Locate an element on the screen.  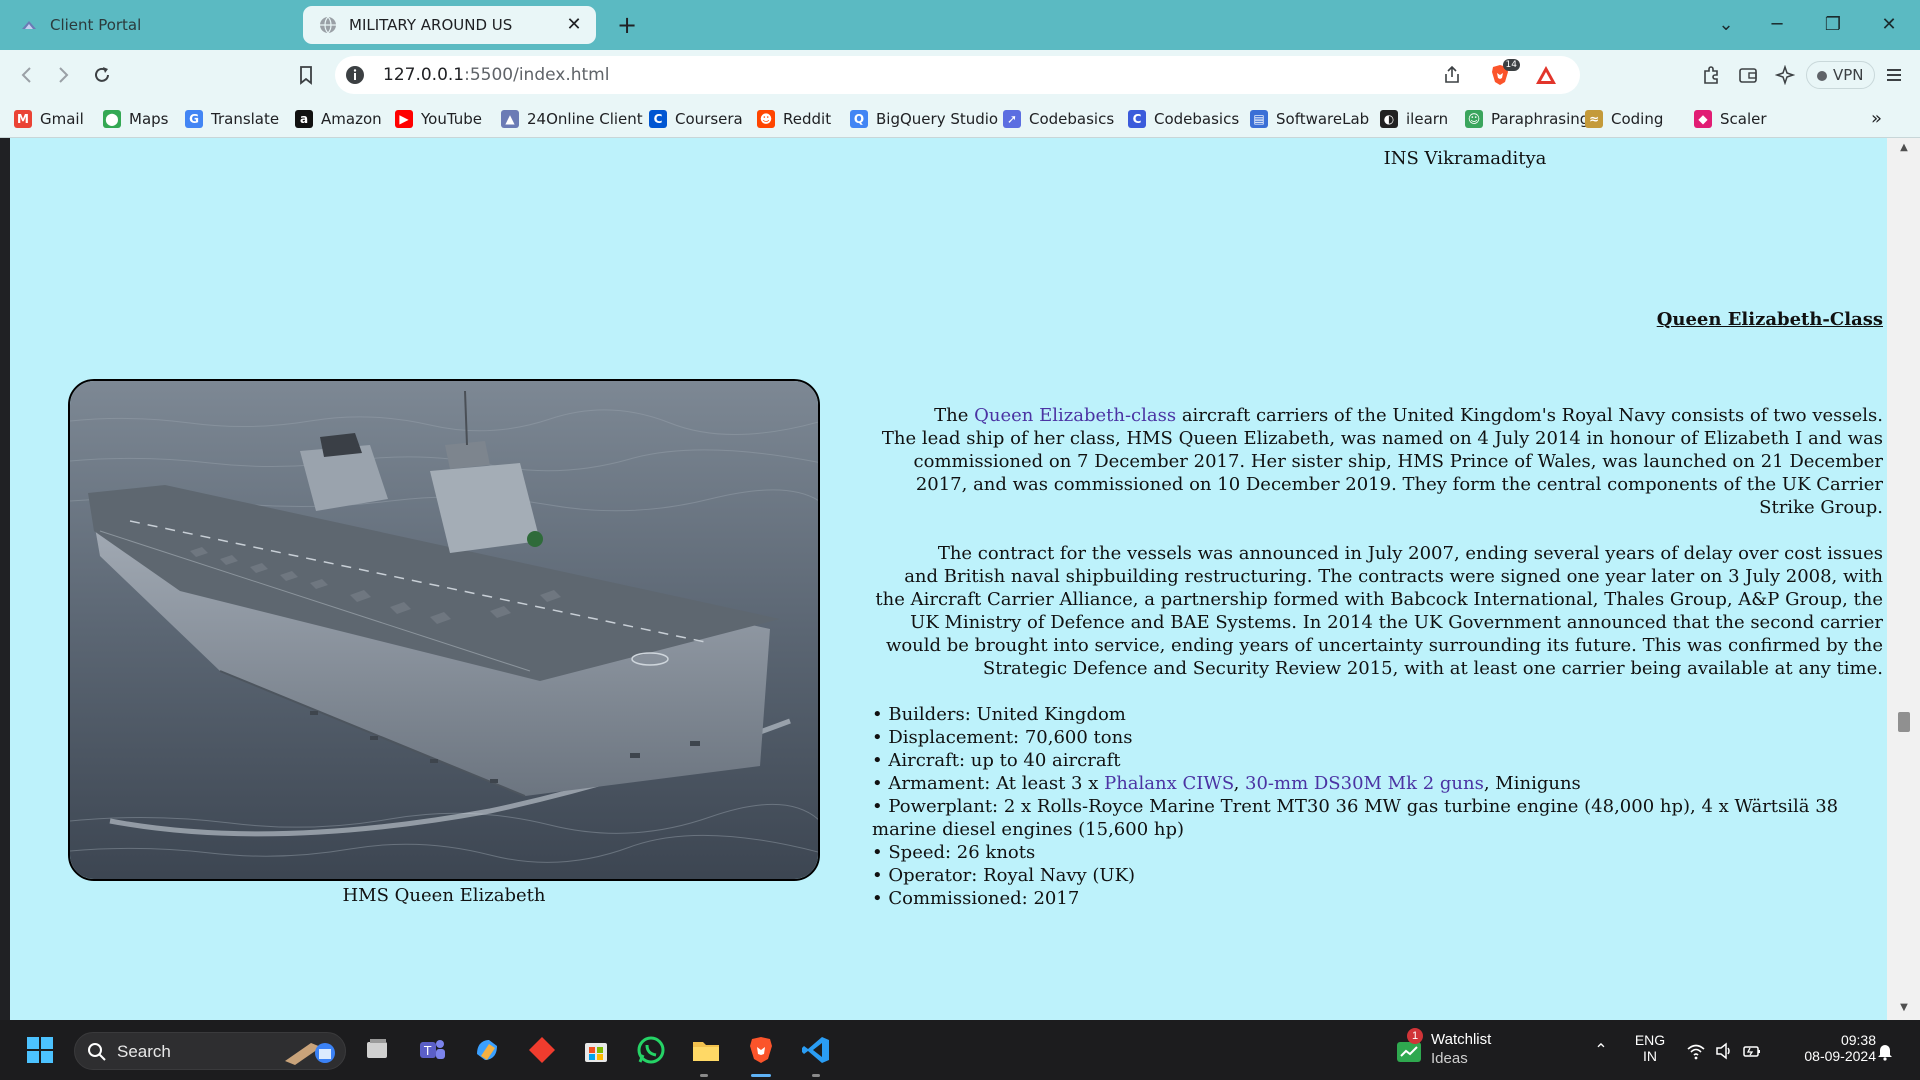
watchlist-widget: 1 Watchlist Ideas is located at coordinates (1458, 1050).